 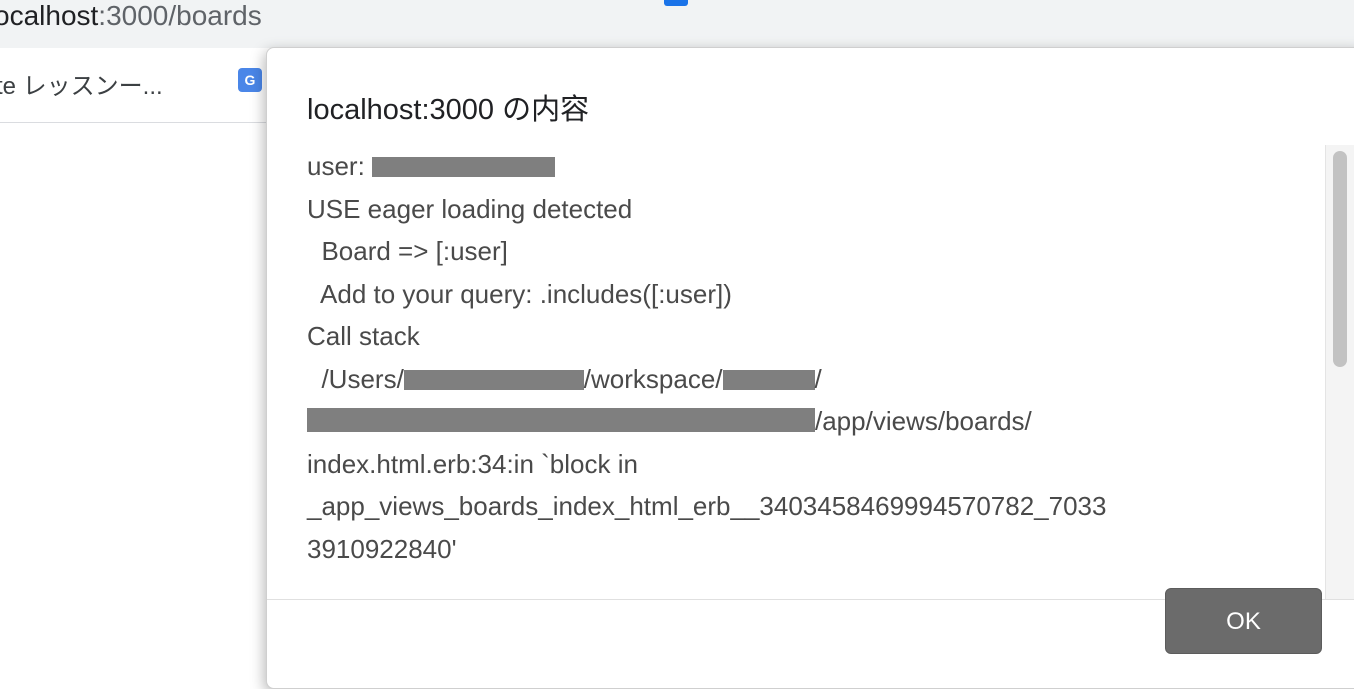 I want to click on message-line: index.html.erb:34:in `block in, so click(x=472, y=463).